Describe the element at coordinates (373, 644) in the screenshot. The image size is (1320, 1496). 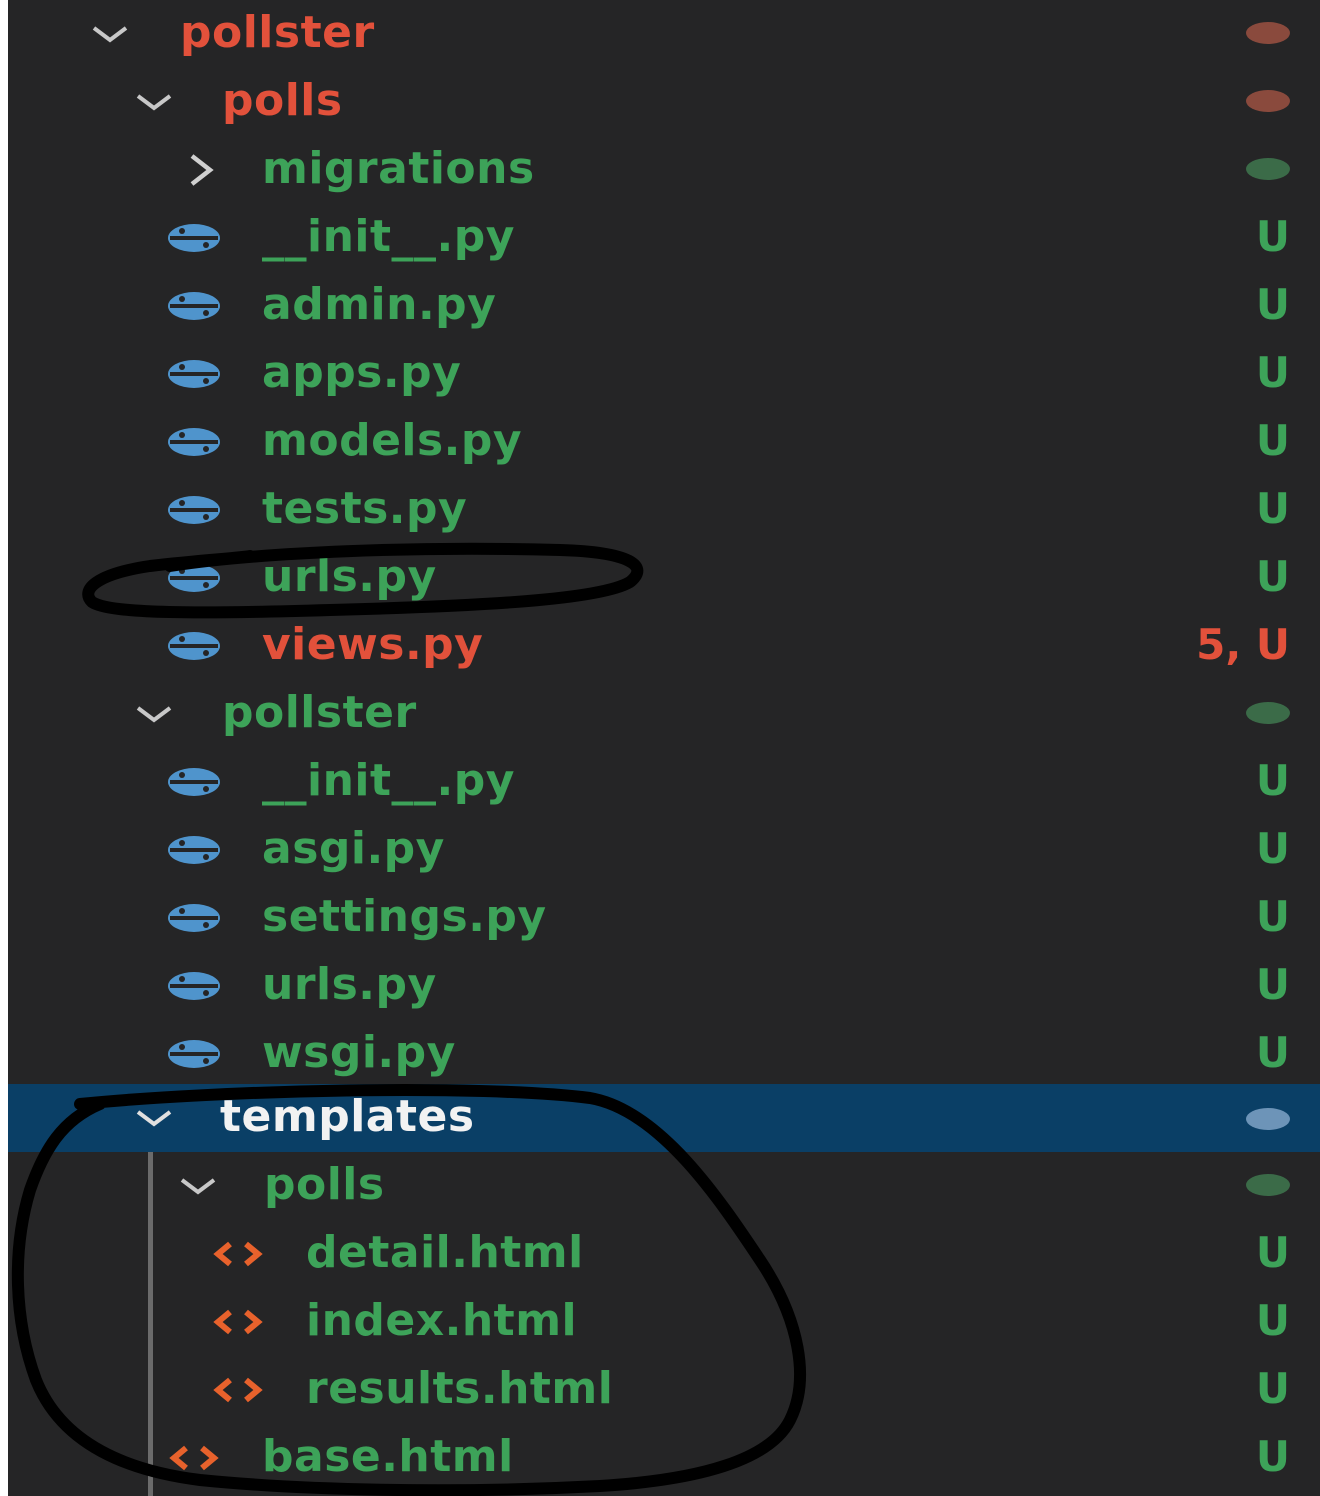
I see `tree-item-label: views.py` at that location.